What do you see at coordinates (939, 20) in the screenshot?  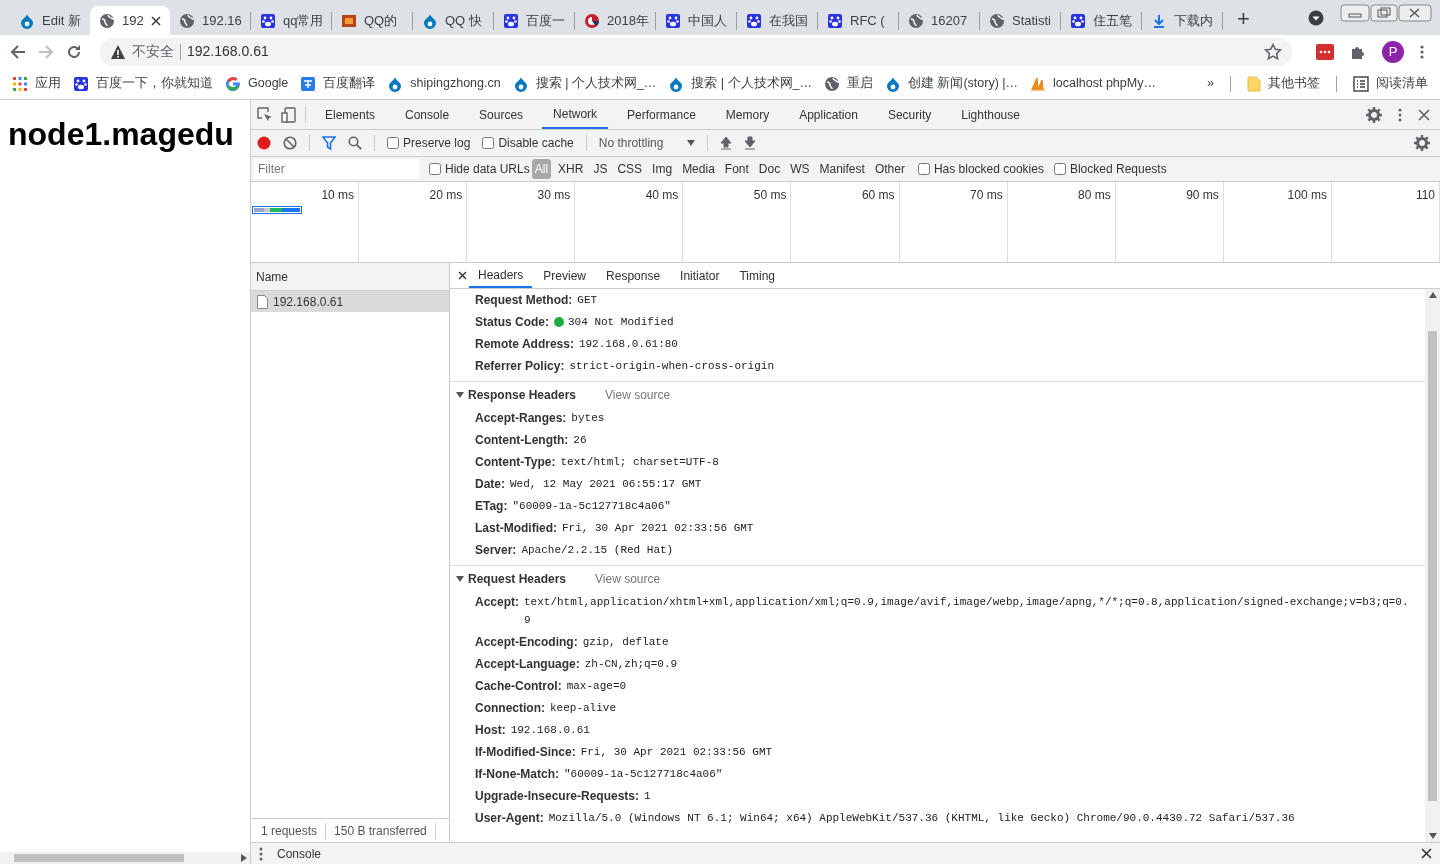 I see `browser-tab: 16207` at bounding box center [939, 20].